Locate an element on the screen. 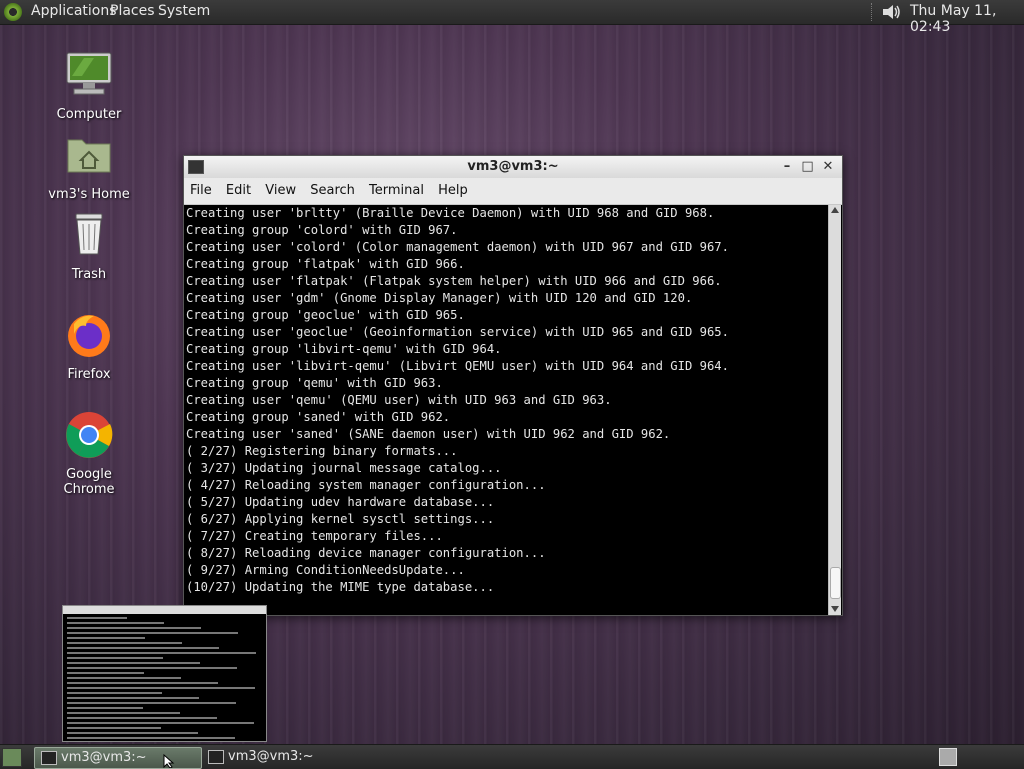  desktop-icon-label: Computer is located at coordinates (89, 114).